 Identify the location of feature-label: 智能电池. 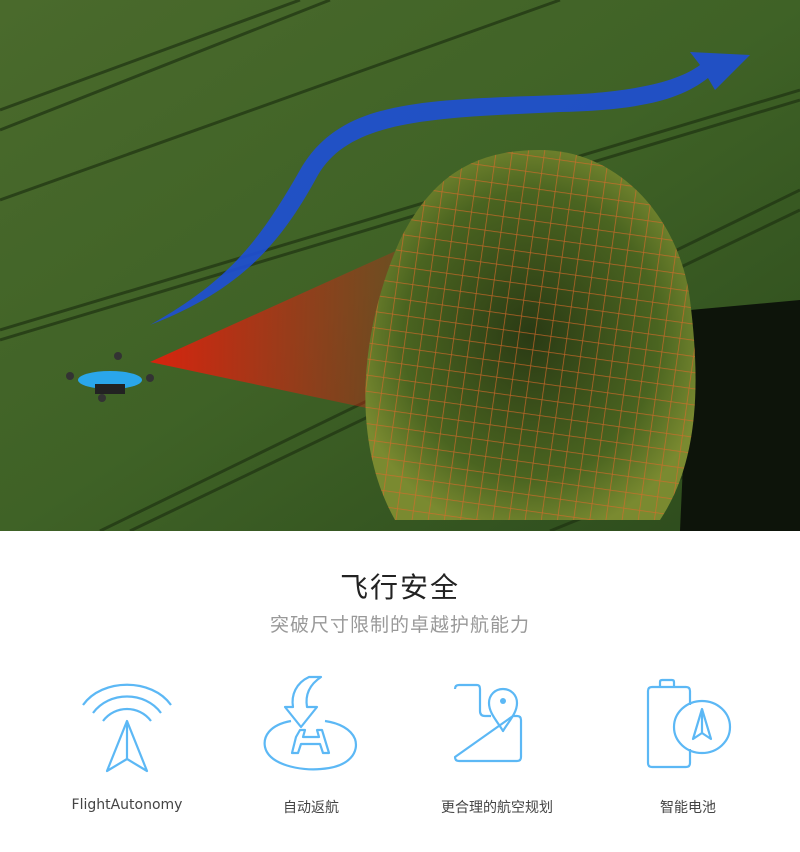
(688, 808).